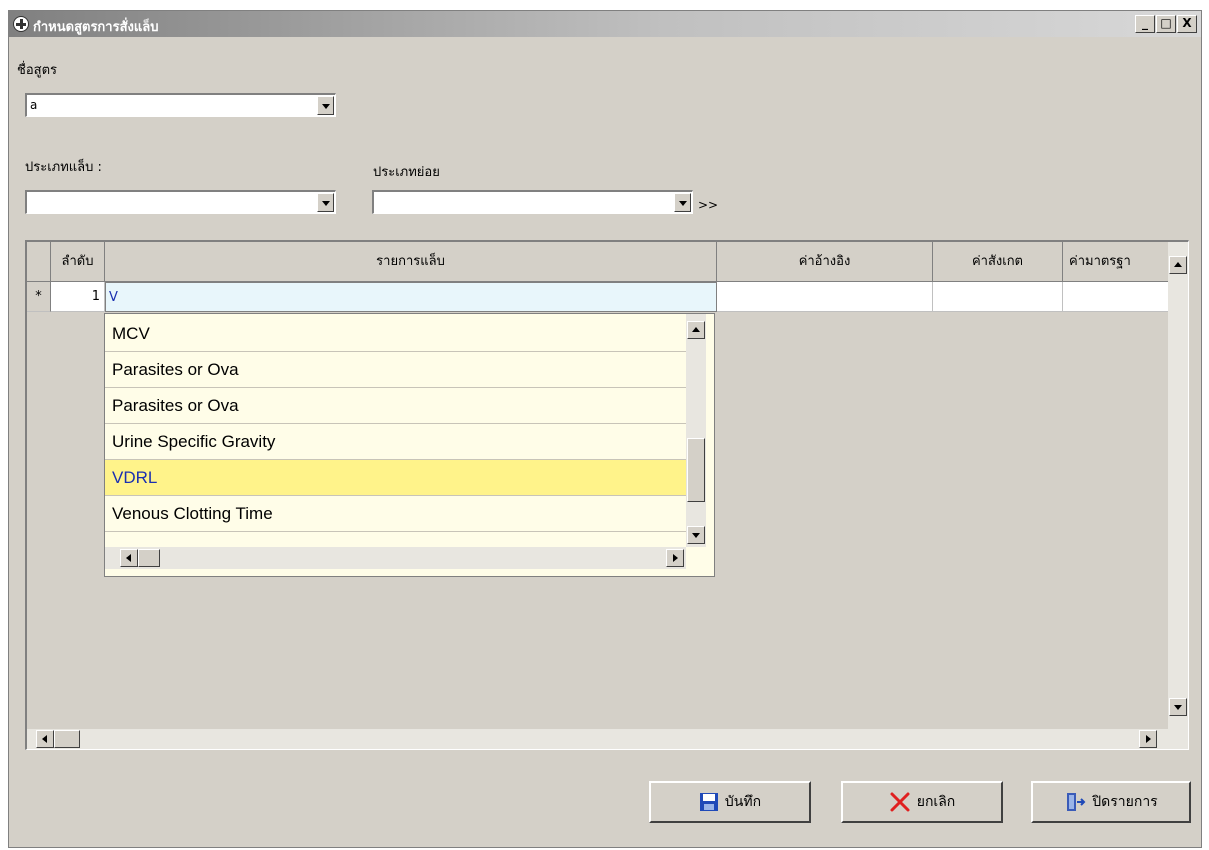  What do you see at coordinates (37, 70) in the screenshot?
I see `formula-name-label: ชื่อสูตร` at bounding box center [37, 70].